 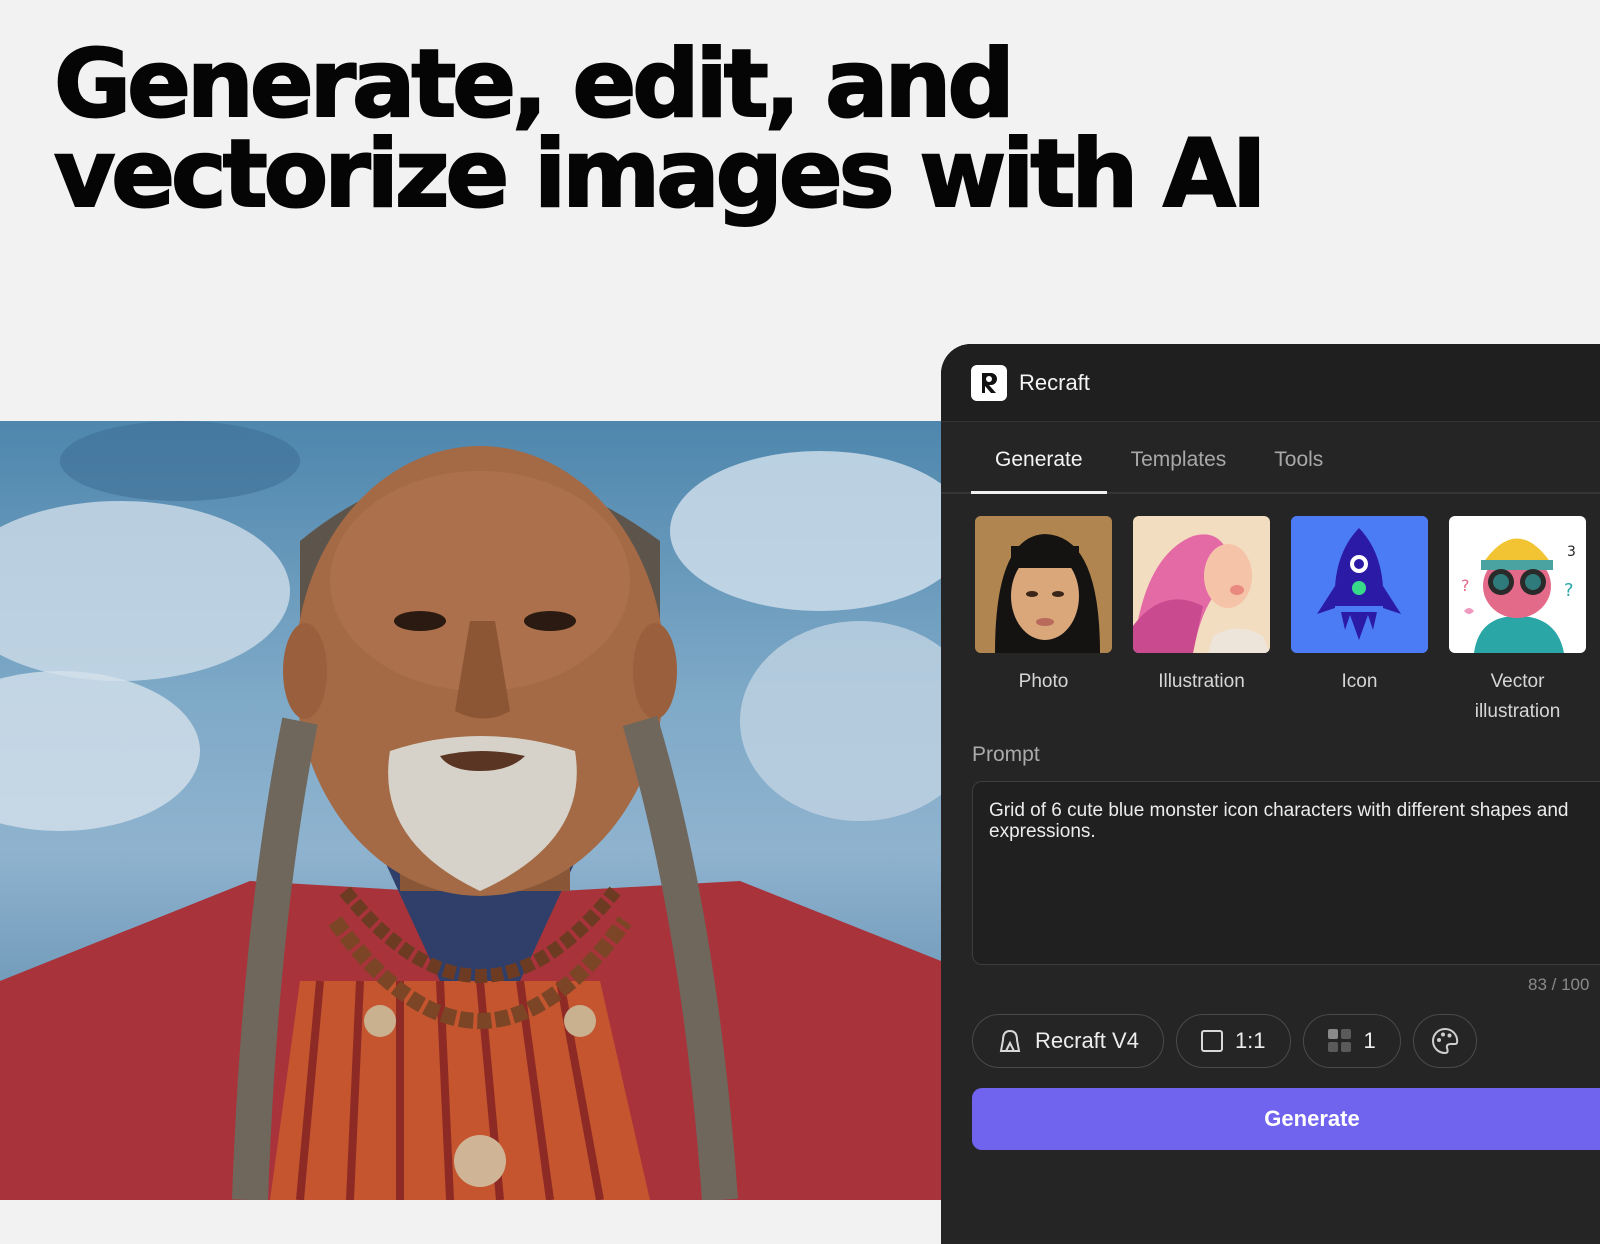 I want to click on style-option-vector-illustration: ? ? 3 Vector illustration, so click(x=1517, y=621).